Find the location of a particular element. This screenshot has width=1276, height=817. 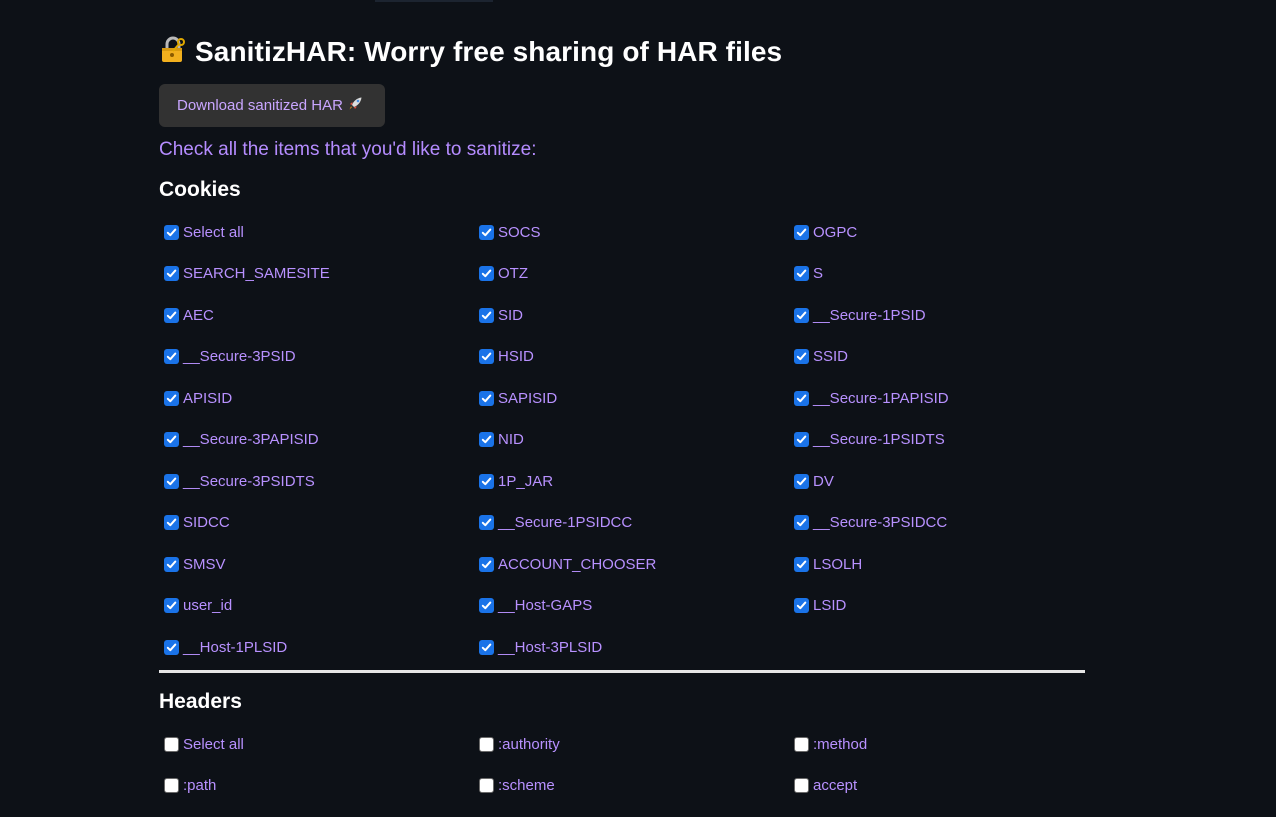

cookies-checkbox-item-secure-3papisid: __Secure-3PAPISID is located at coordinates (321, 440).